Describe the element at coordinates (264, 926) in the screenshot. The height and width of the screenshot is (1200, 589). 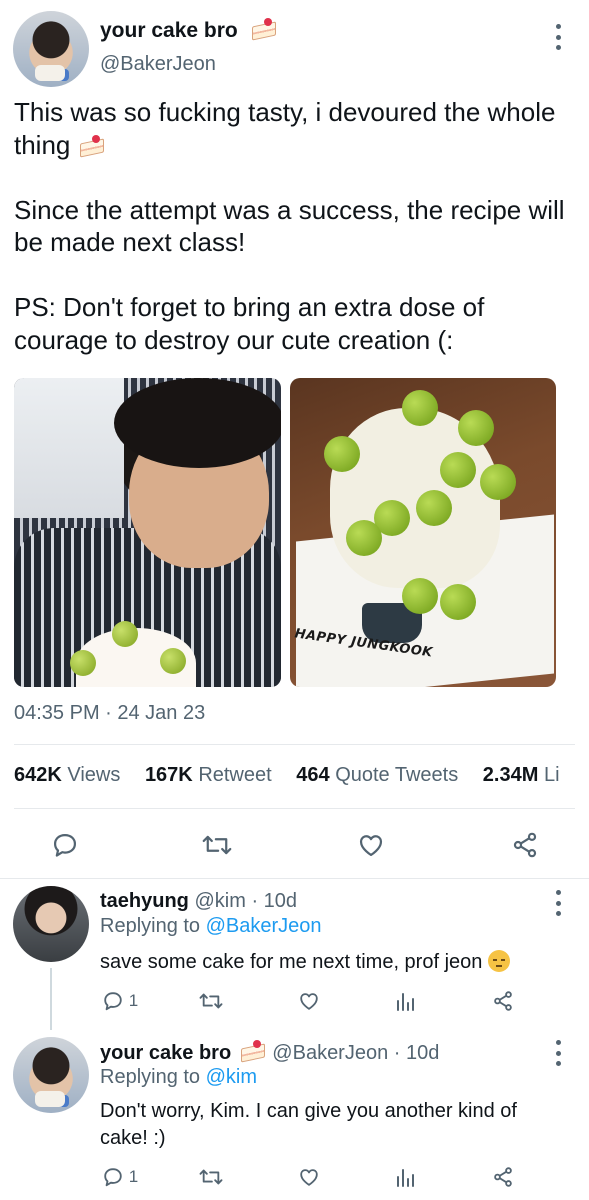
I see `replying-to-link: @BakerJeon` at that location.